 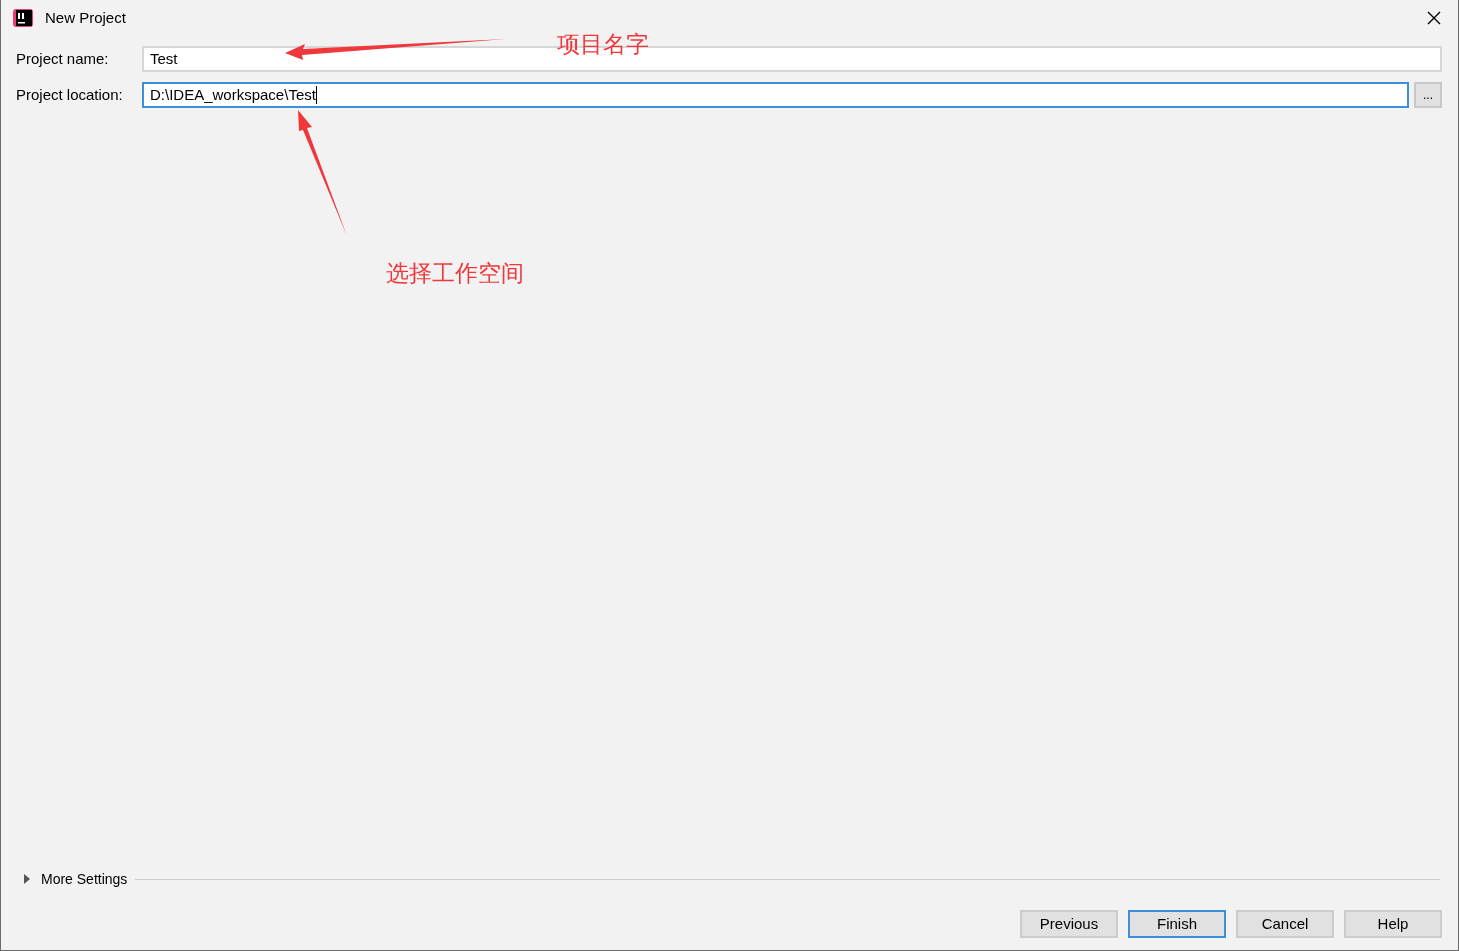 I want to click on field-label: Project location:, so click(x=70, y=94).